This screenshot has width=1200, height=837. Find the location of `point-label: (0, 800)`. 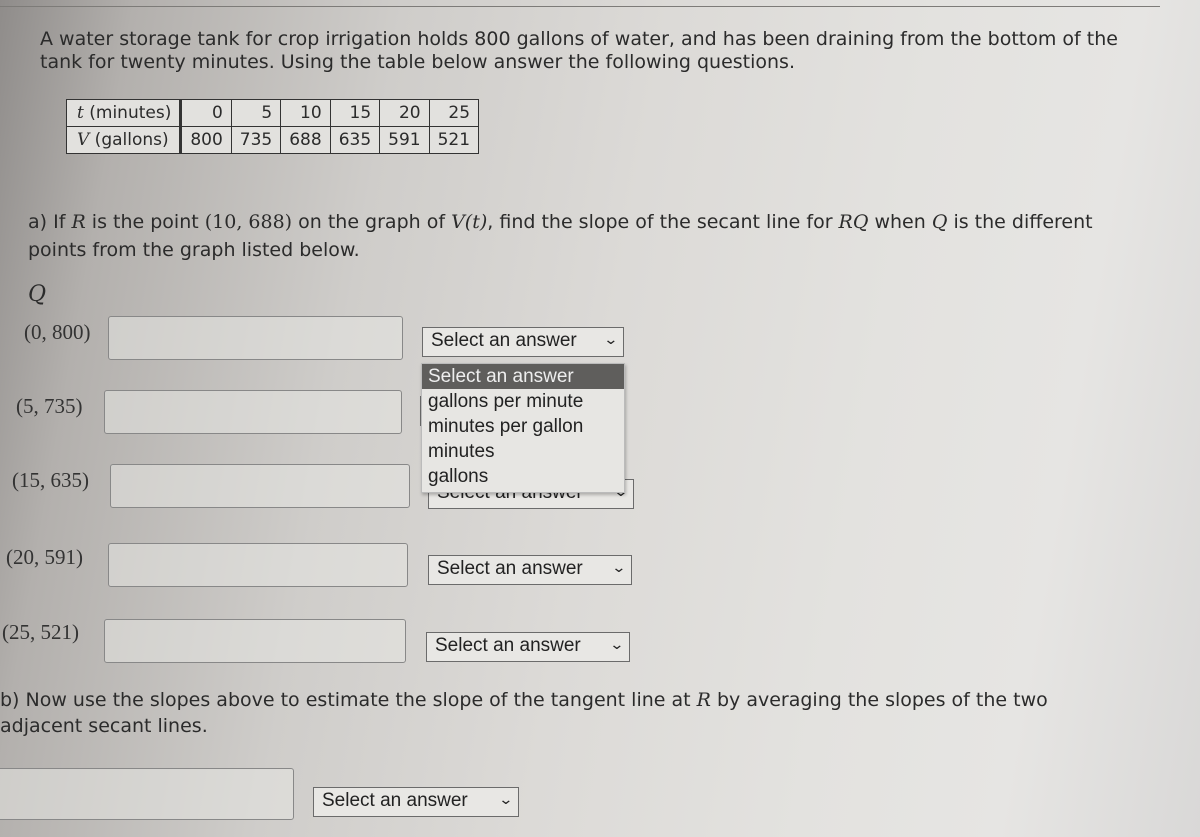

point-label: (0, 800) is located at coordinates (57, 332).